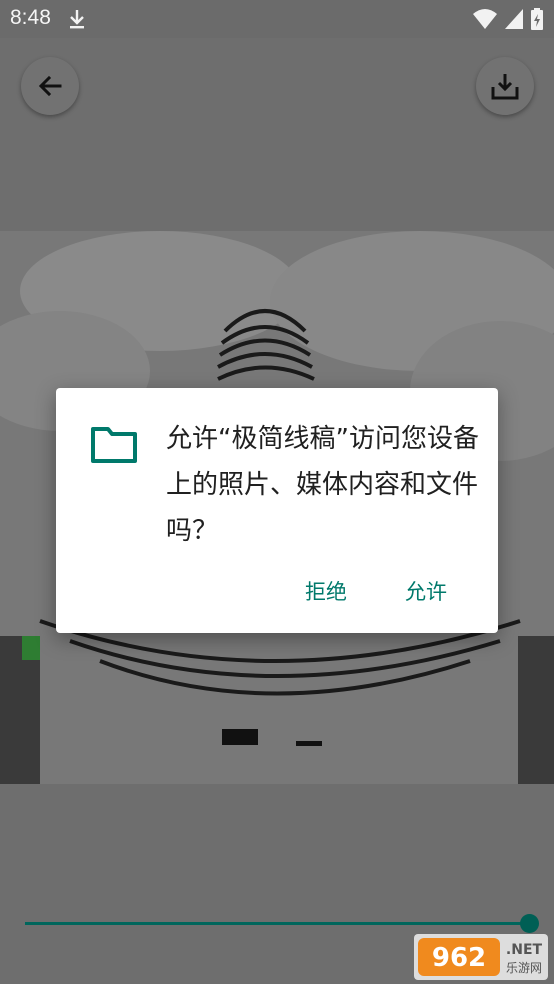 This screenshot has height=984, width=554. What do you see at coordinates (485, 19) in the screenshot?
I see `wifi-icon` at bounding box center [485, 19].